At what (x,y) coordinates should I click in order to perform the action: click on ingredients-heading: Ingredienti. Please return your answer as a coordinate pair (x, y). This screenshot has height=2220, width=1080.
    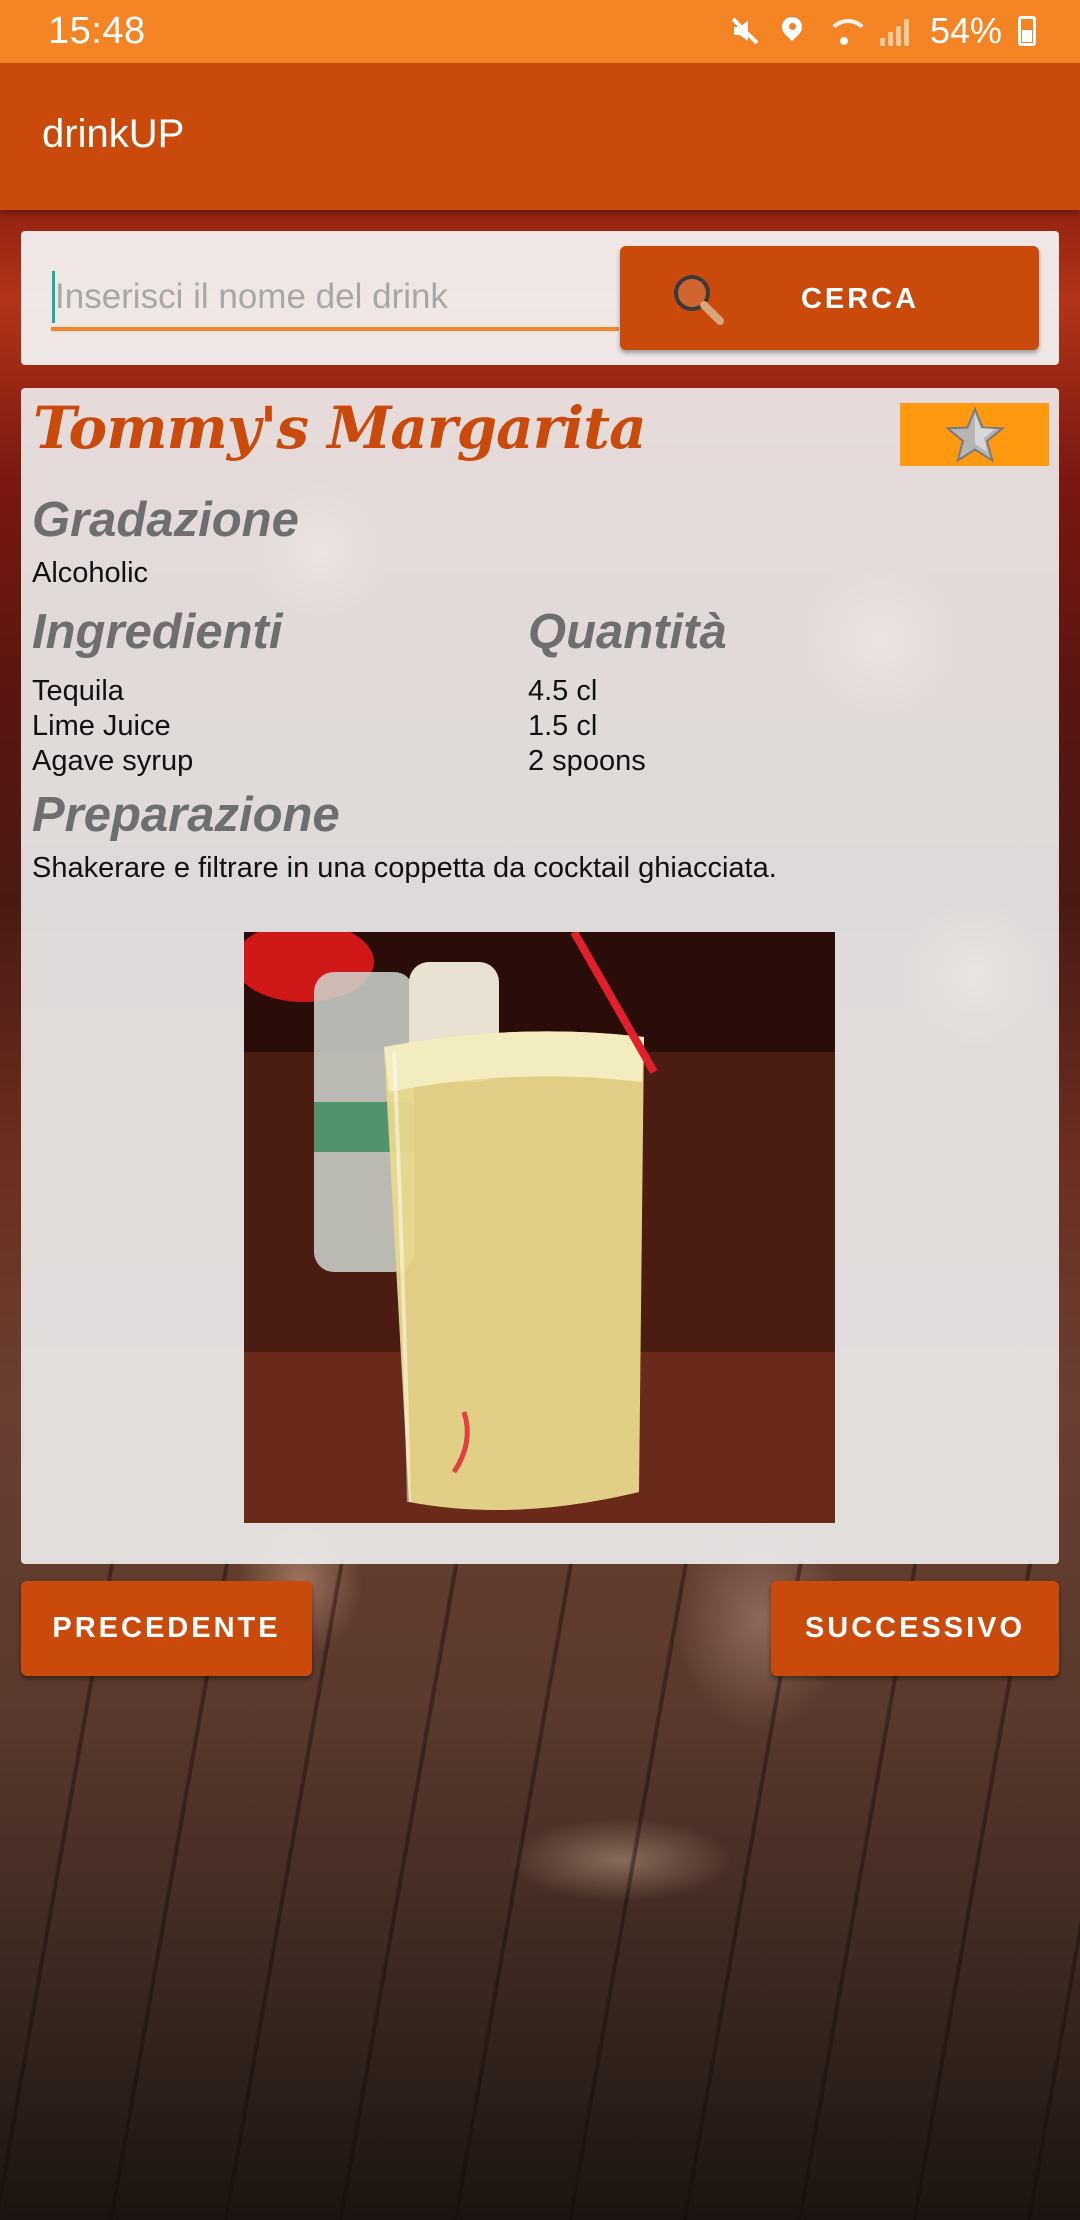
    Looking at the image, I should click on (157, 632).